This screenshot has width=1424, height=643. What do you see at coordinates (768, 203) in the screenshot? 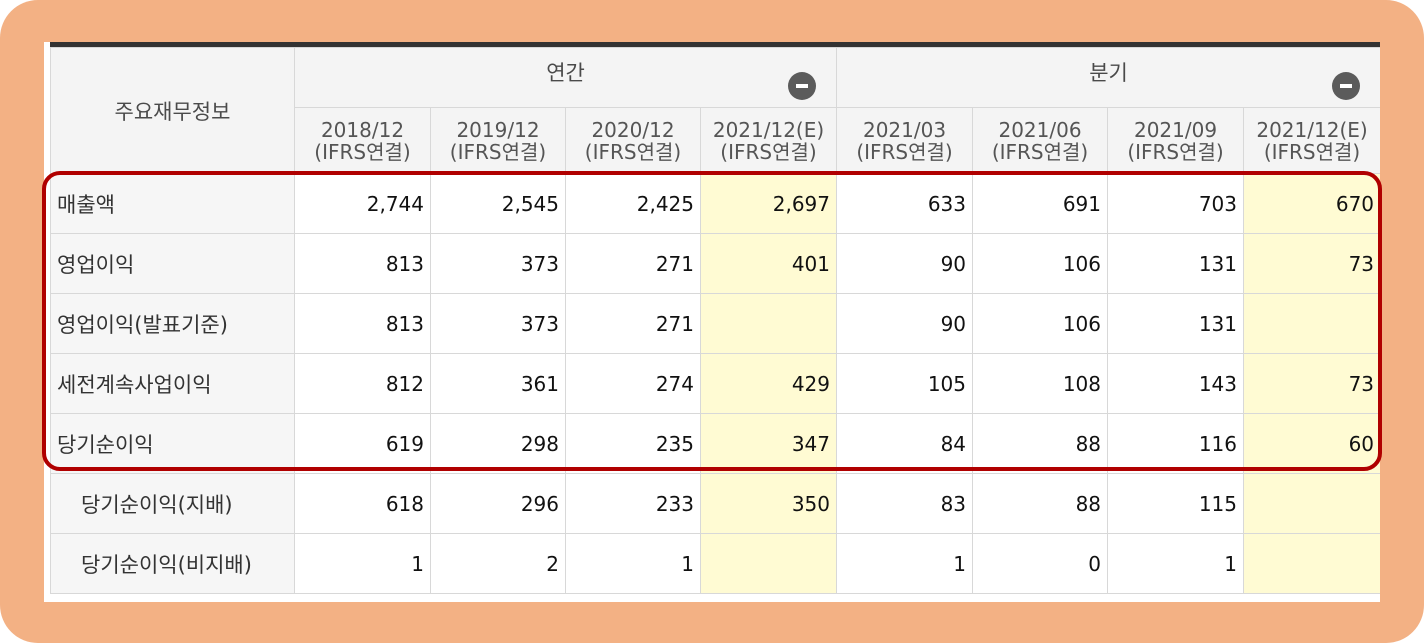
I see `table-cell: 2,697` at bounding box center [768, 203].